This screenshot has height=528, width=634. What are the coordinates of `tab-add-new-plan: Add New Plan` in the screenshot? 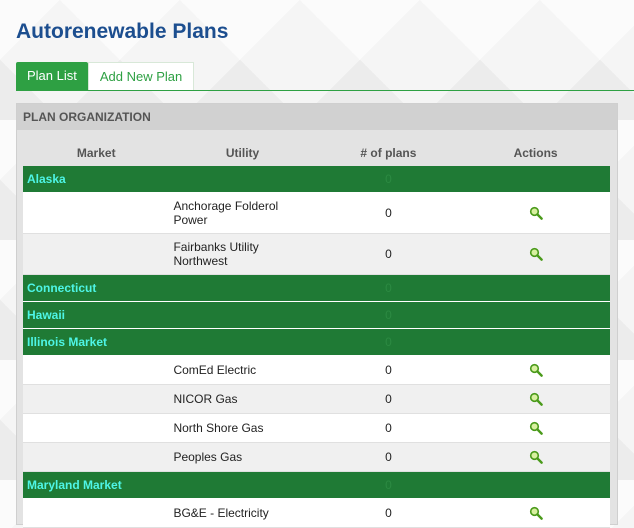 It's located at (141, 76).